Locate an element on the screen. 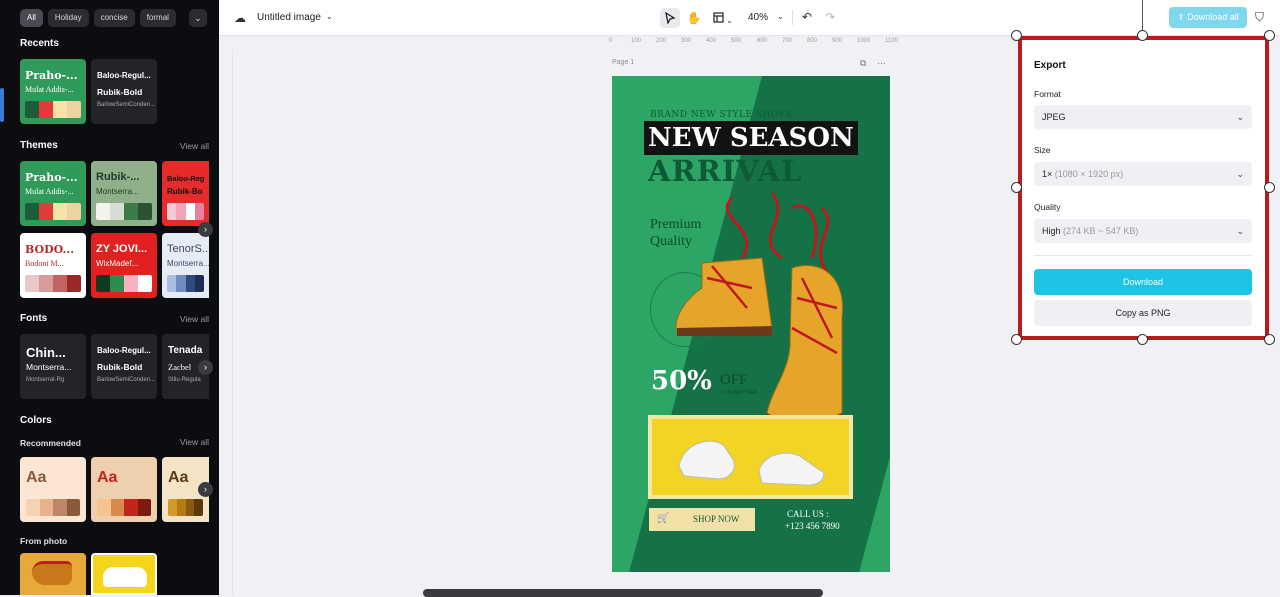 Image resolution: width=1280 pixels, height=597 pixels. chip-concise: concise is located at coordinates (114, 18).